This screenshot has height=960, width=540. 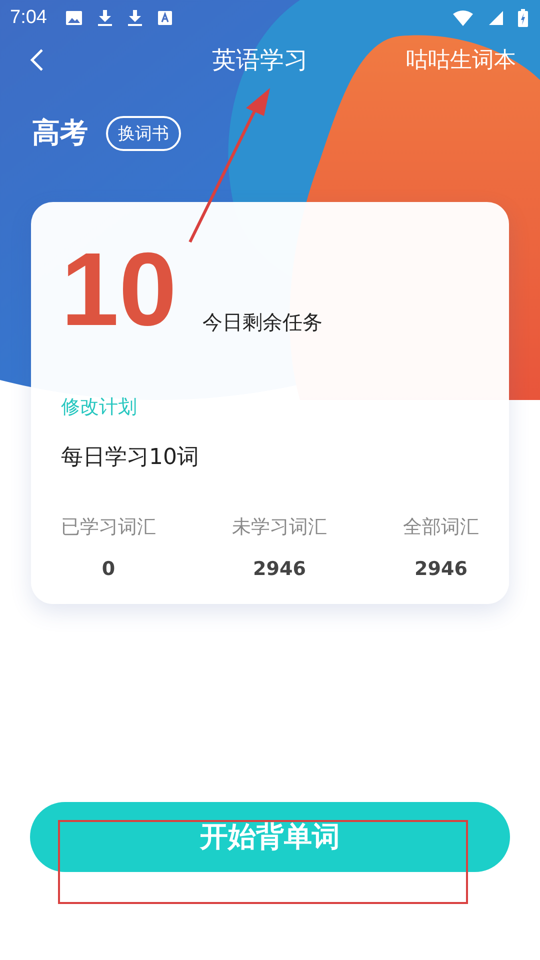 I want to click on status-time: 7:04, so click(x=28, y=18).